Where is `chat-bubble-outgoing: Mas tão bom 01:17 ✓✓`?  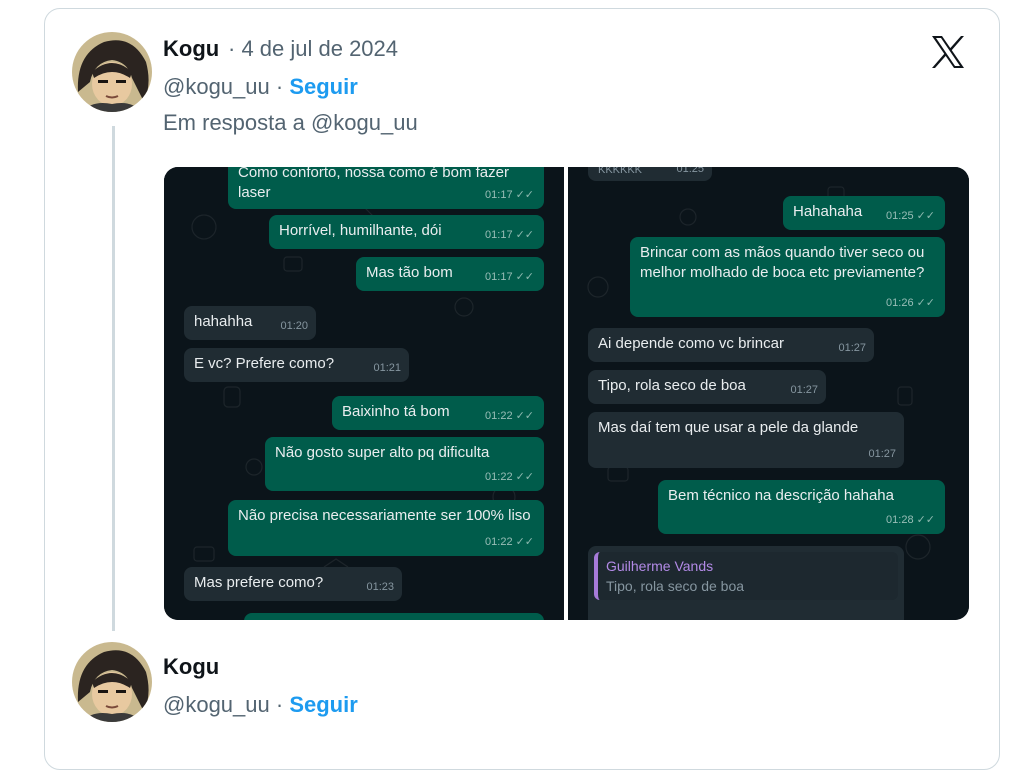
chat-bubble-outgoing: Mas tão bom 01:17 ✓✓ is located at coordinates (450, 274).